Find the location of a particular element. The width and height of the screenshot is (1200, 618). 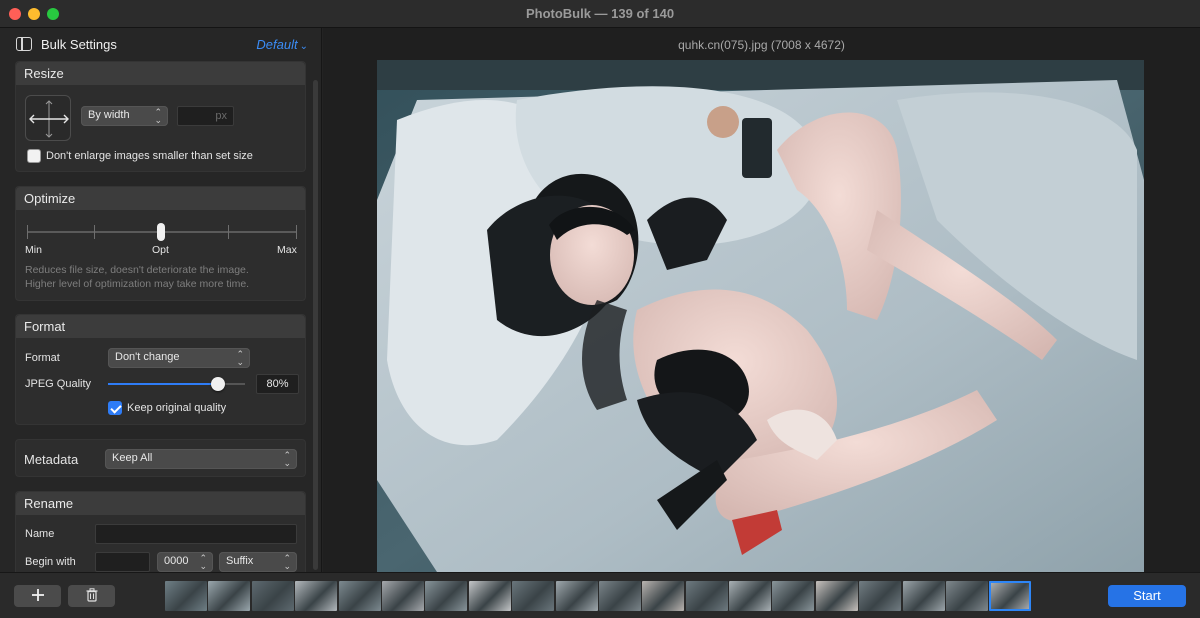

metadata-value: Keep All is located at coordinates (132, 458).